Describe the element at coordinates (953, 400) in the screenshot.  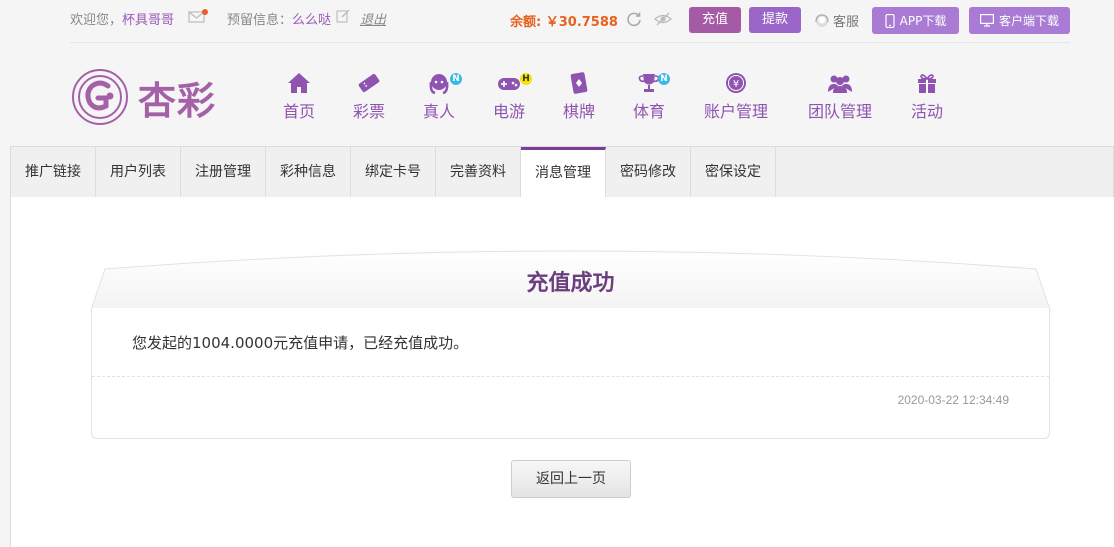
I see `message-timestamp: 2020-03-22 12:34:49` at that location.